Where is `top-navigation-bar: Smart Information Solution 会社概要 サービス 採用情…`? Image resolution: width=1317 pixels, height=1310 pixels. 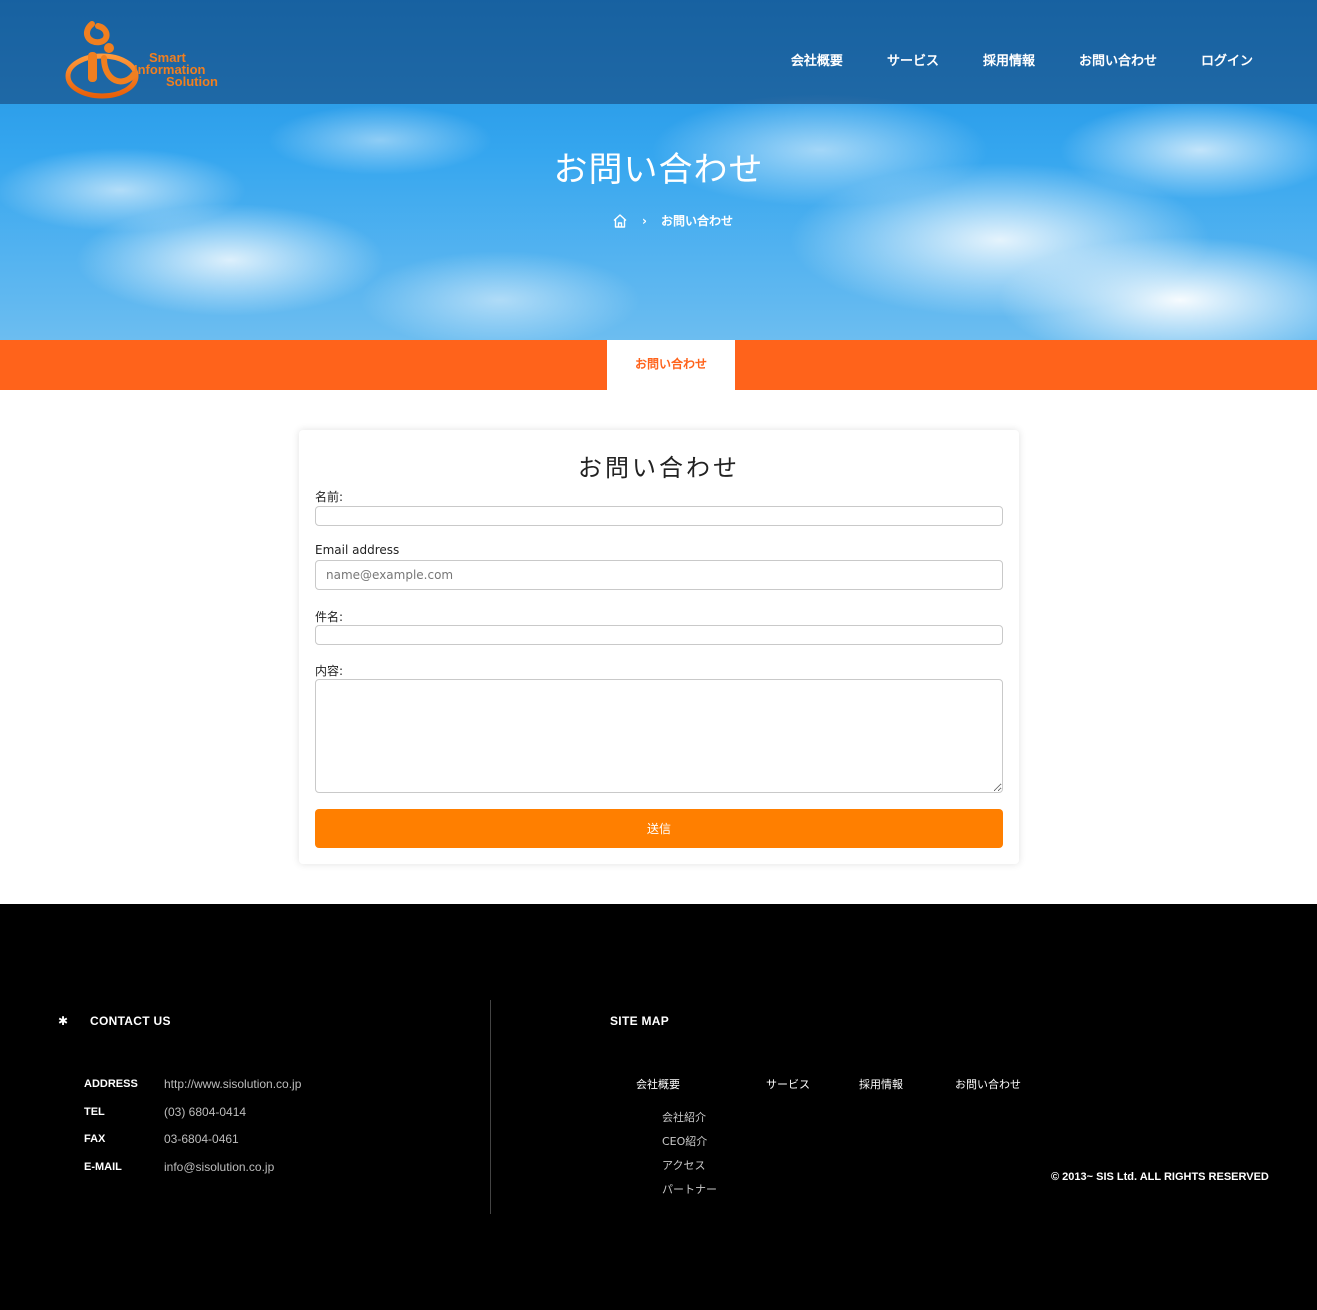 top-navigation-bar: Smart Information Solution 会社概要 サービス 採用情… is located at coordinates (658, 52).